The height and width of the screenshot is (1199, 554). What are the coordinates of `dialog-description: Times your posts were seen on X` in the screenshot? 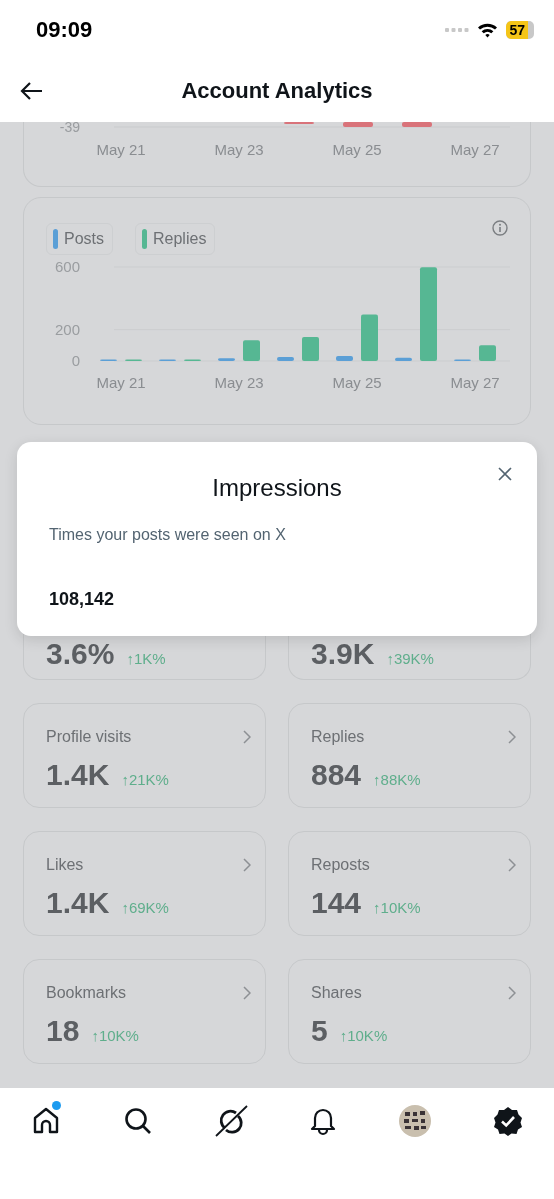 It's located at (168, 535).